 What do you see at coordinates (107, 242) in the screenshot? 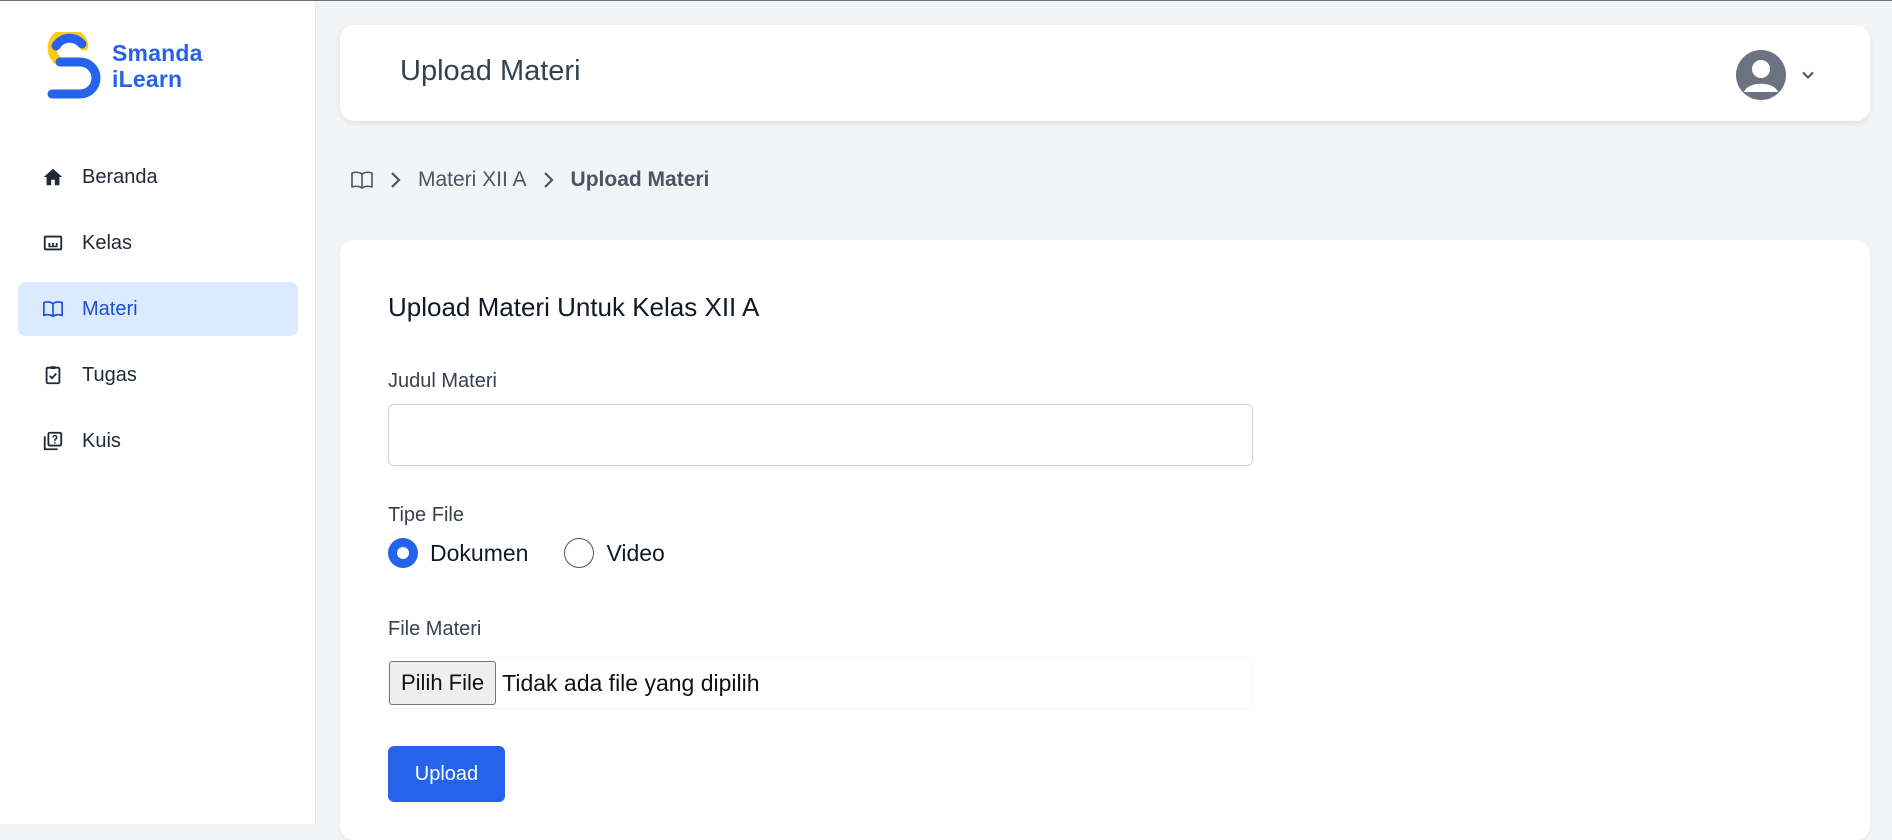
I see `sidebar-item-label: Kelas` at bounding box center [107, 242].